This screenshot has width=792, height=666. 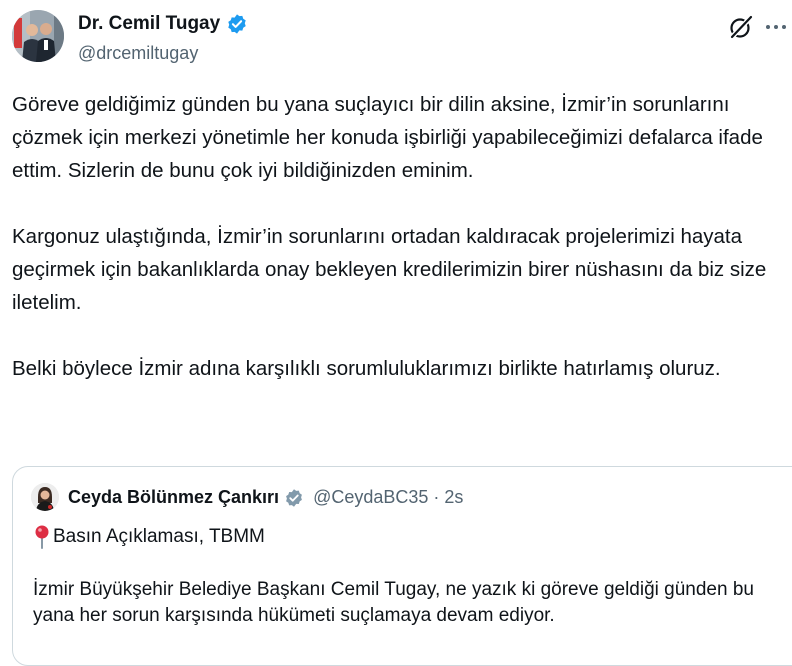 What do you see at coordinates (173, 497) in the screenshot?
I see `quoted-display-name: Ceyda Bölünmez Çankırı` at bounding box center [173, 497].